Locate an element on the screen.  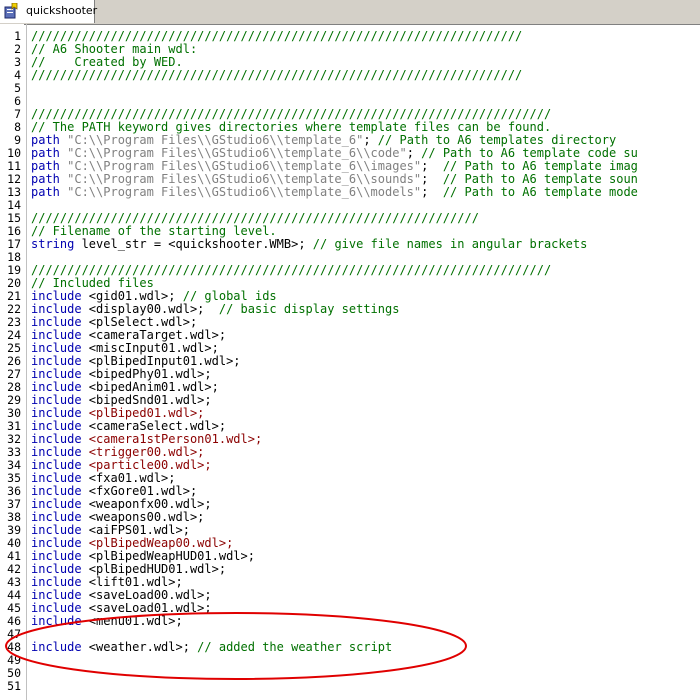
line-number: 51 is located at coordinates (14, 686).